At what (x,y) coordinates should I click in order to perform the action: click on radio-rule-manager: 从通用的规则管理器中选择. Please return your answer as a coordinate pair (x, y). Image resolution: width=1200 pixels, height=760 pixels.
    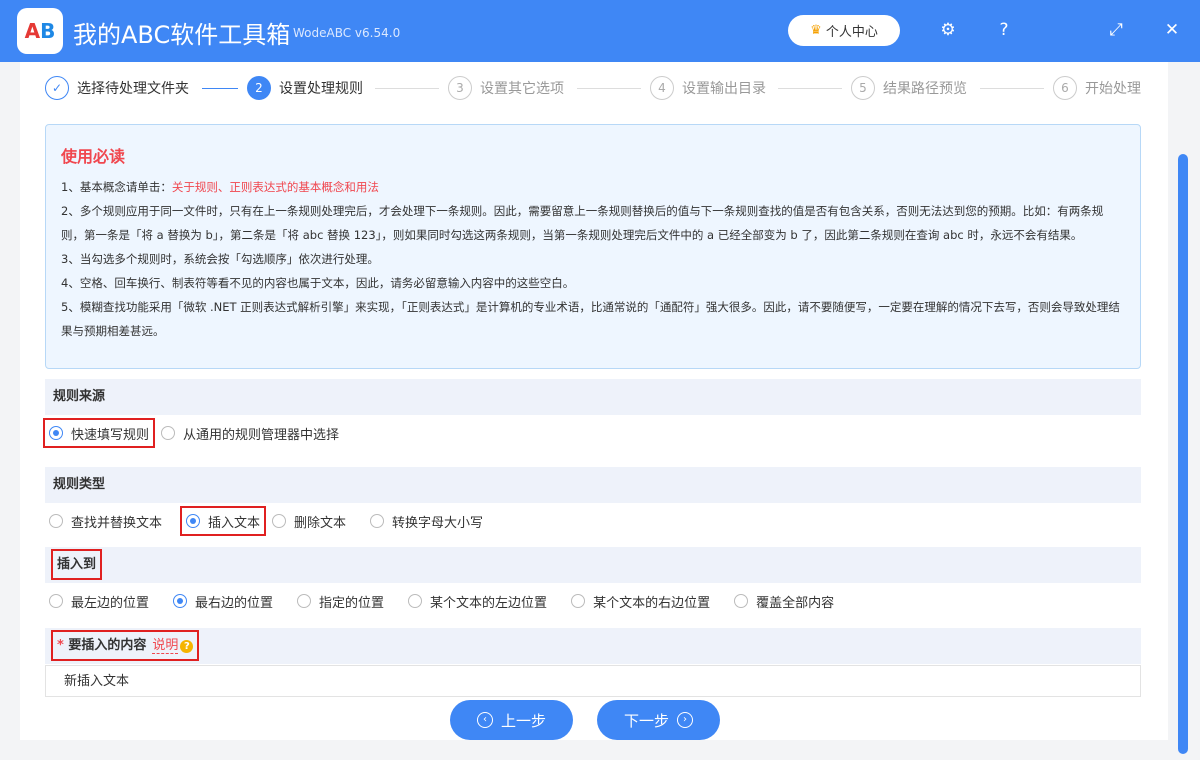
    Looking at the image, I should click on (250, 433).